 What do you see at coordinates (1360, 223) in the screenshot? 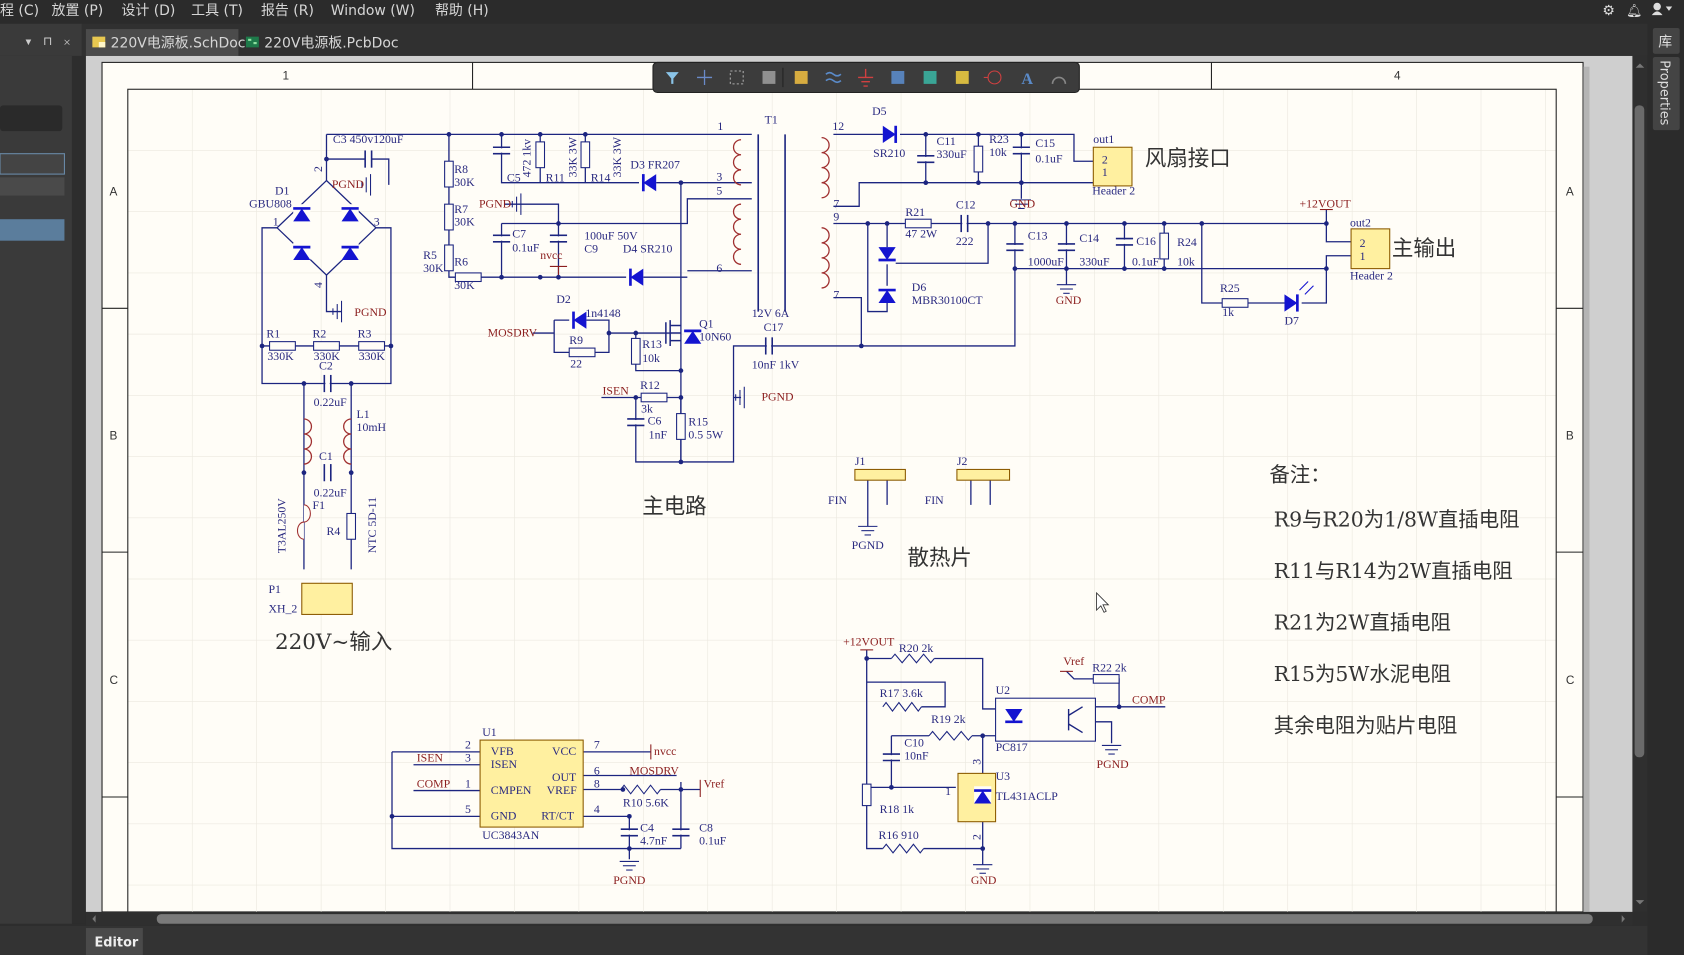
I see `label-out2: out2` at bounding box center [1360, 223].